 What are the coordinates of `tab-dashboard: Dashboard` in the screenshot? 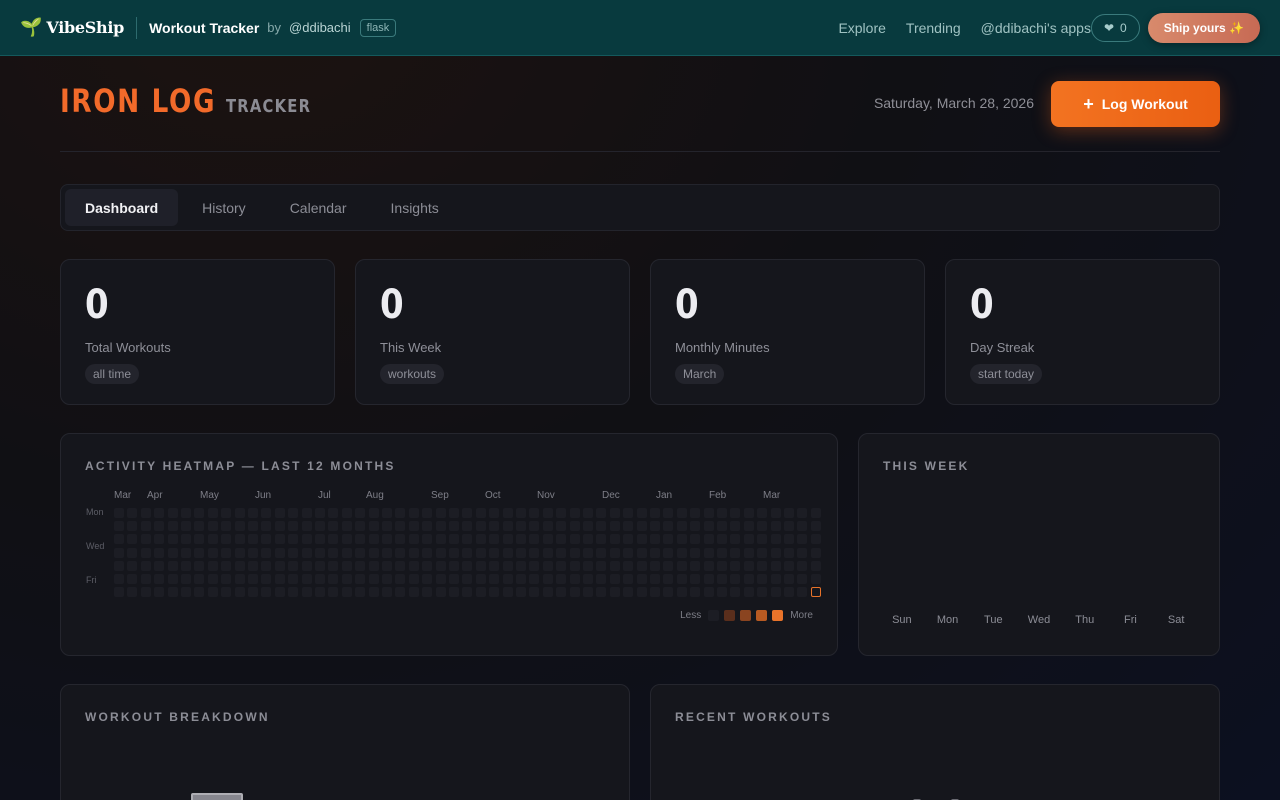 It's located at (122, 207).